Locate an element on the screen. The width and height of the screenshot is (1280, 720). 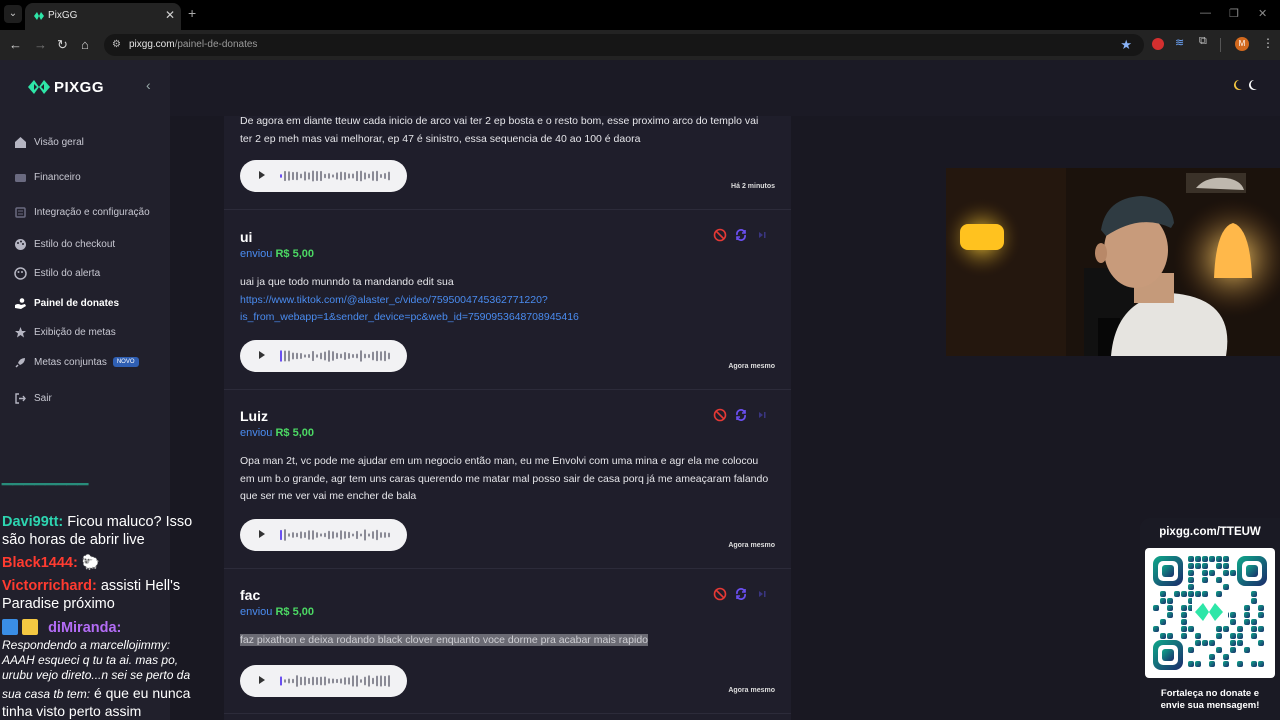
extension-red-icon is located at coordinates (1158, 44).